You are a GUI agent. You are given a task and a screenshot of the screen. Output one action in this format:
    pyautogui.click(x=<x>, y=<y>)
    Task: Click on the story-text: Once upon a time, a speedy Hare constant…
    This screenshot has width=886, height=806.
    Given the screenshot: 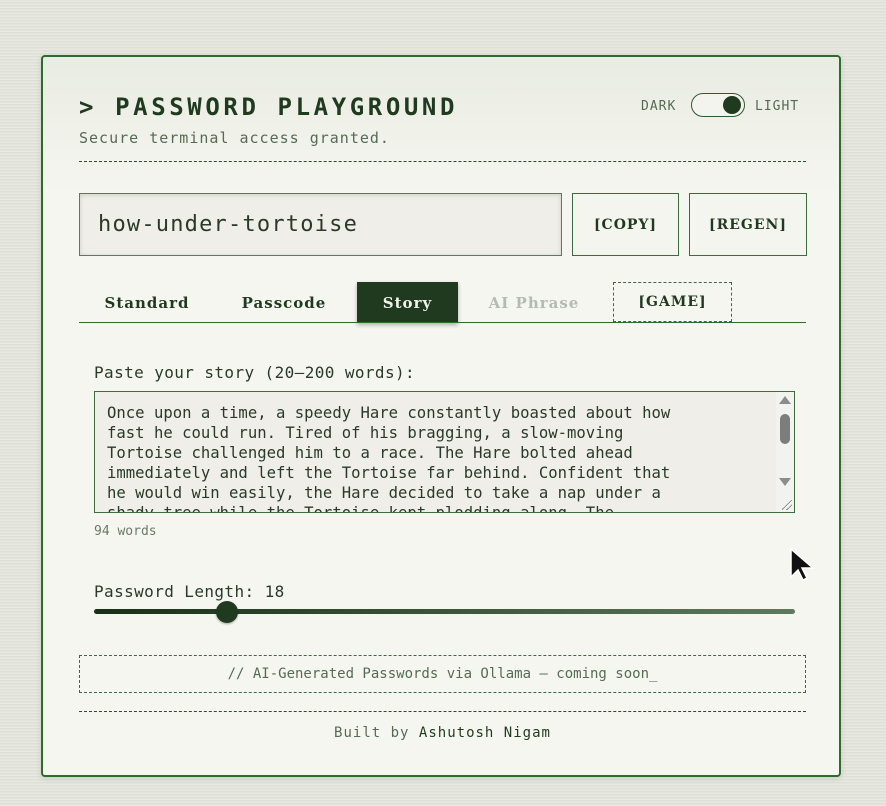 What is the action you would take?
    pyautogui.click(x=389, y=458)
    